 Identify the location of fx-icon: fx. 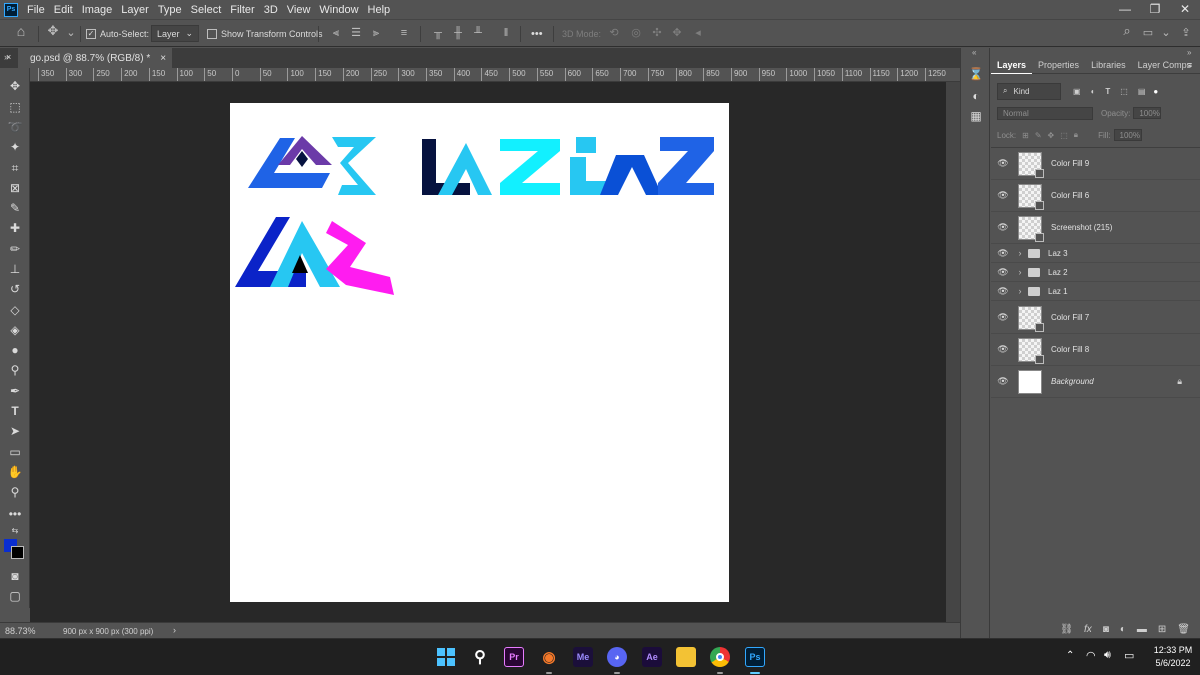
(1088, 629).